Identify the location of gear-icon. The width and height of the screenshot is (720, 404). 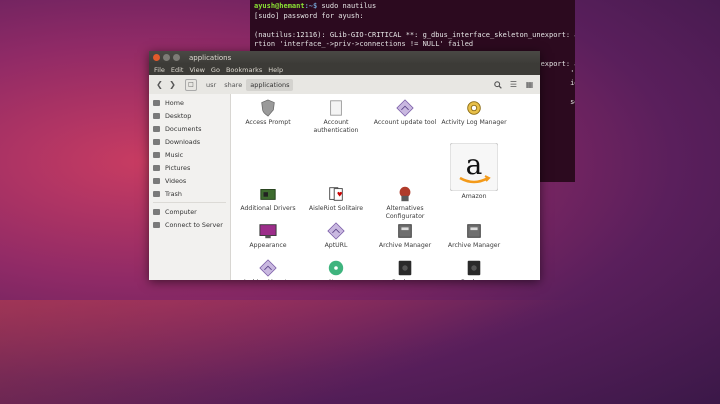
(474, 108).